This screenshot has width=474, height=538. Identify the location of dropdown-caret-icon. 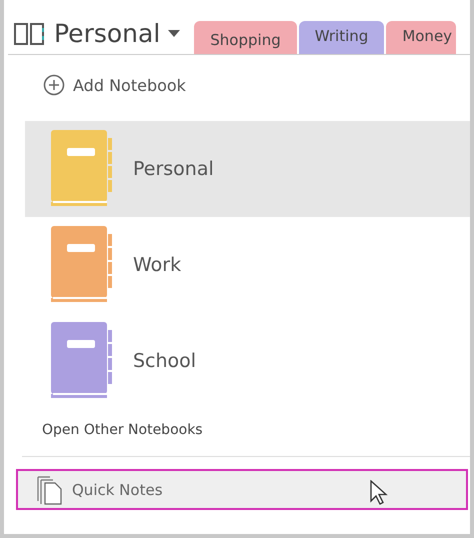
(174, 34).